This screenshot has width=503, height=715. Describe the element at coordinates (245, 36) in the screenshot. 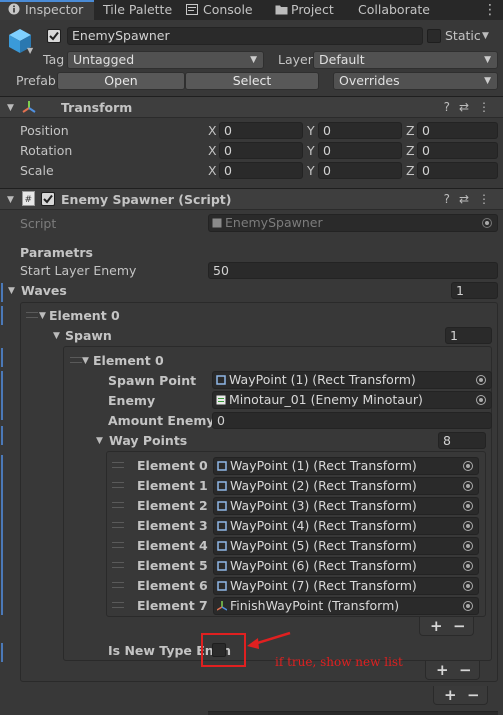

I see `gameobject-name-field: EnemySpawner` at that location.